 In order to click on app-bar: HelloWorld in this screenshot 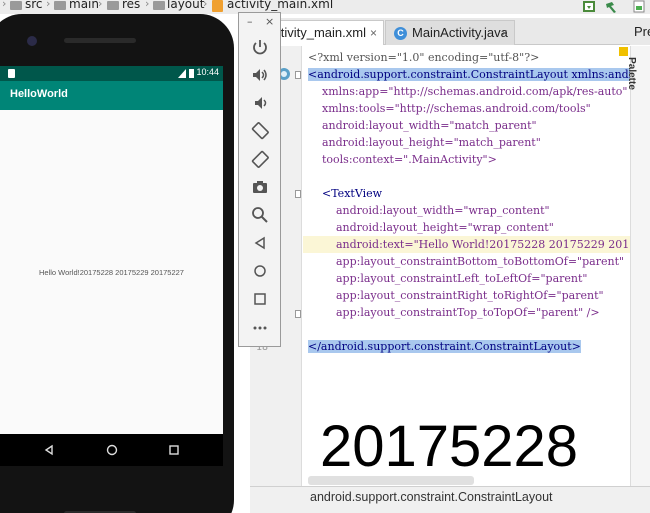, I will do `click(111, 95)`.